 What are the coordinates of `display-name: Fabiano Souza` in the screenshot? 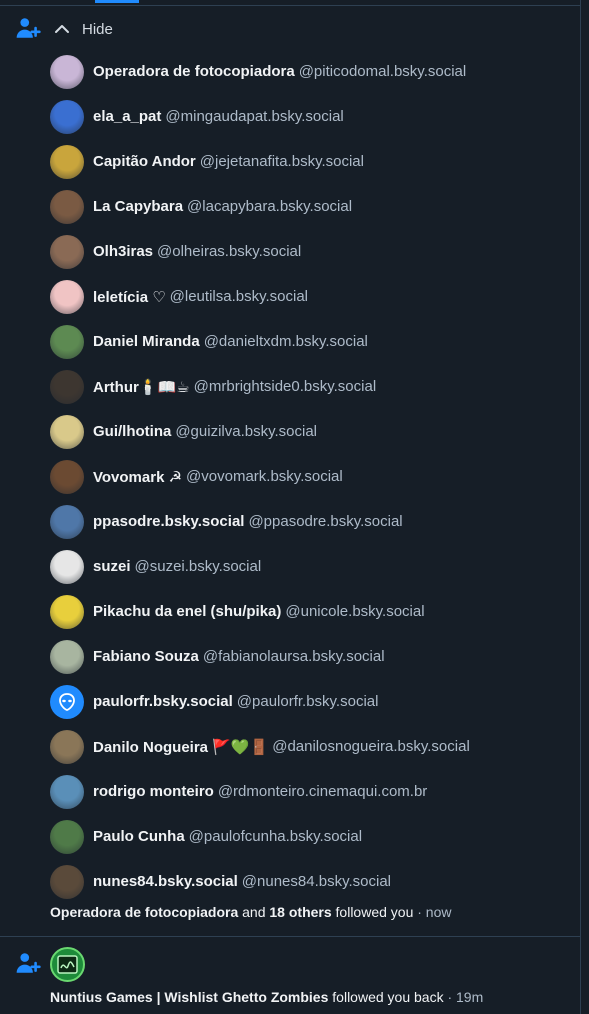 It's located at (146, 656).